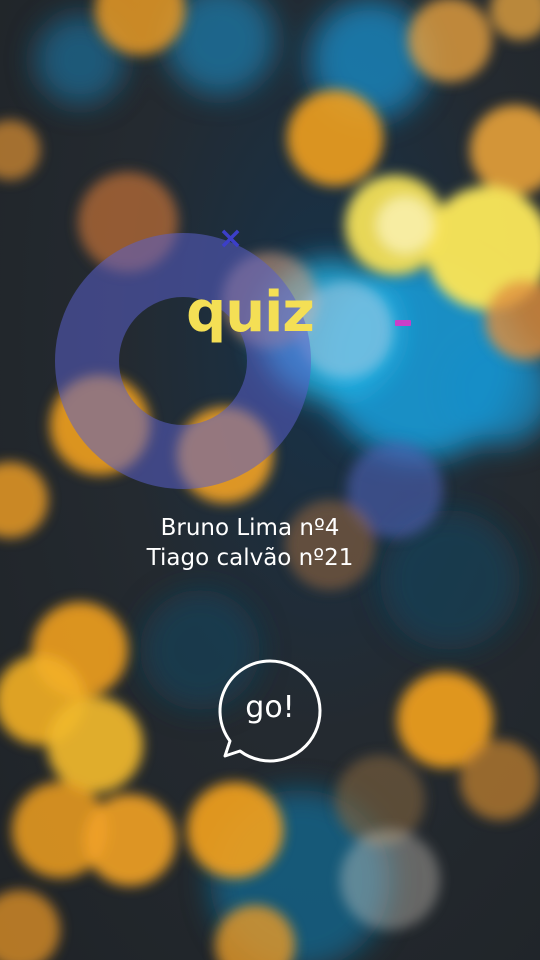  Describe the element at coordinates (250, 558) in the screenshot. I see `author-line-2: Tiago calvão nº21` at that location.